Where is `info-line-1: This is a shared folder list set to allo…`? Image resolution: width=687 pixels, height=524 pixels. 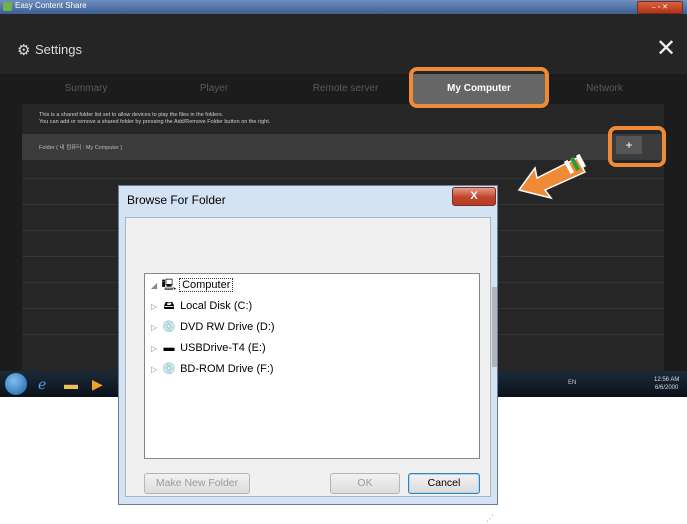 info-line-1: This is a shared folder list set to allo… is located at coordinates (131, 115).